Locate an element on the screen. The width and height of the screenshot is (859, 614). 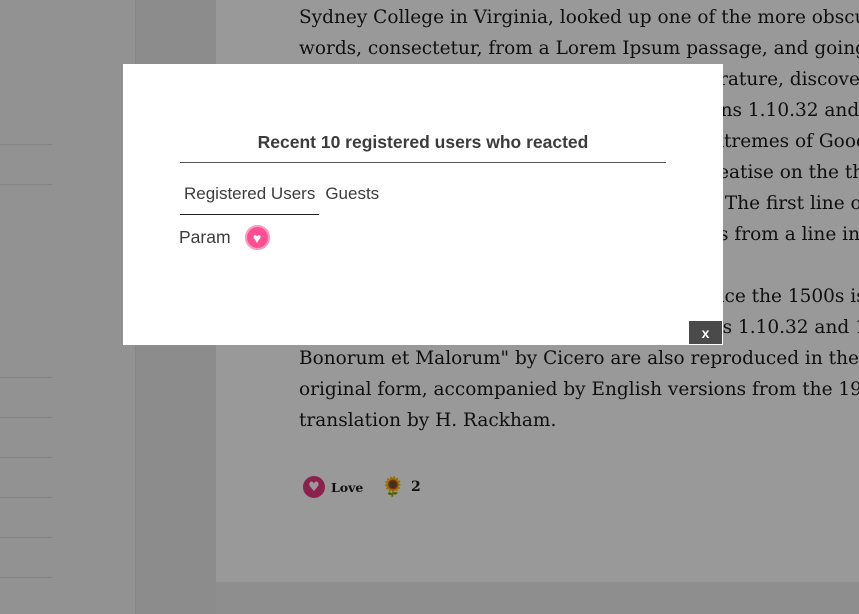
modal-title: Recent 10 registered users who reacted is located at coordinates (423, 142).